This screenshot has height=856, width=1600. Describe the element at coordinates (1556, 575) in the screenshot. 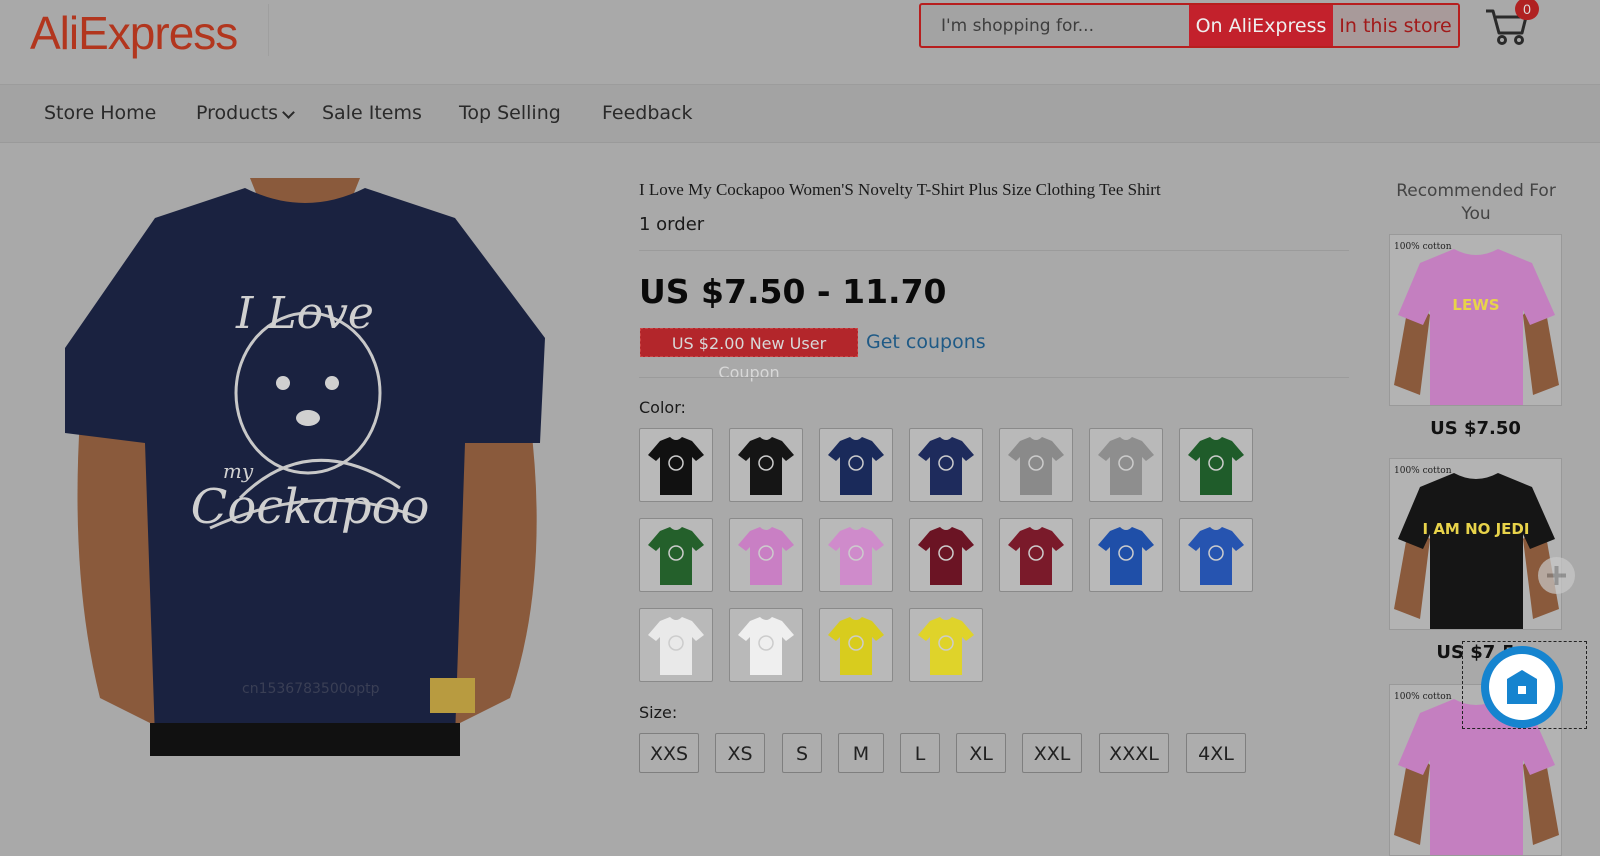

I see `plus-icon` at that location.